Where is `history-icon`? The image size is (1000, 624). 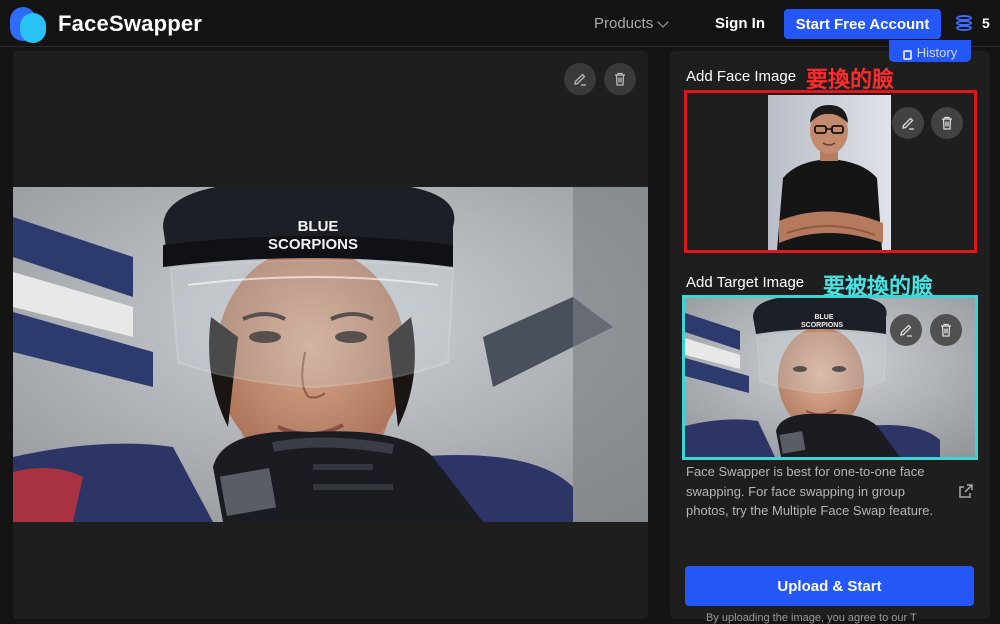 history-icon is located at coordinates (907, 55).